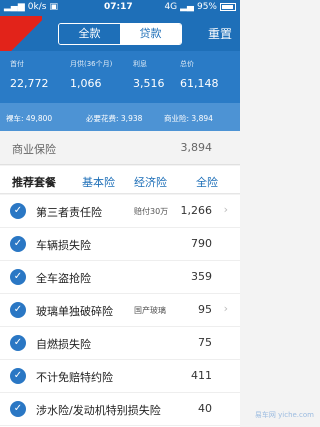 Image resolution: width=320 pixels, height=427 pixels. I want to click on commercial-insurance-value: 3,894, so click(196, 147).